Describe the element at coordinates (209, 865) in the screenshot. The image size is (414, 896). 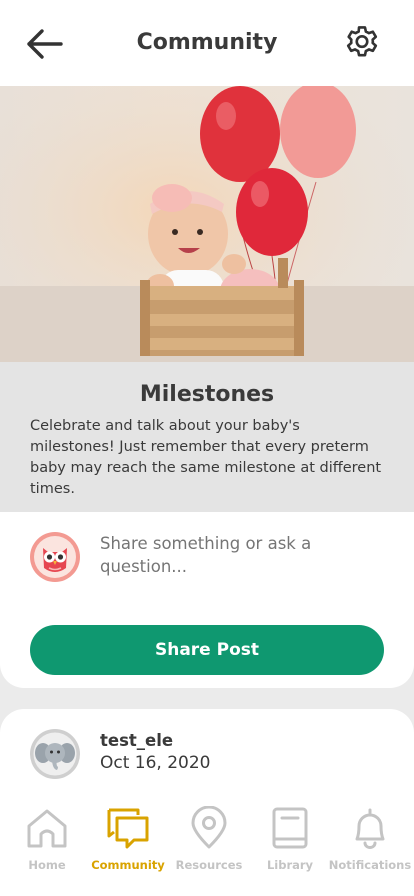
I see `tab-label: Resources` at that location.